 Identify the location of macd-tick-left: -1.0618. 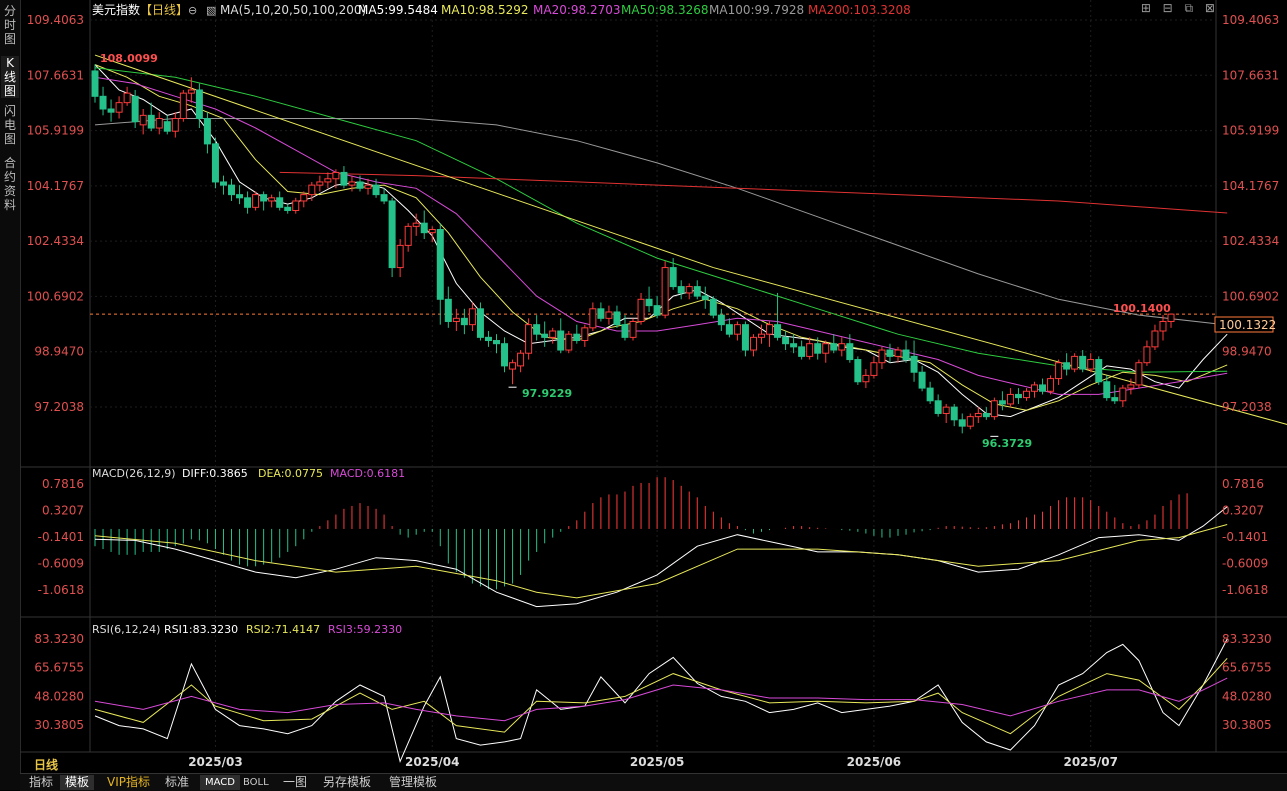
(61, 590).